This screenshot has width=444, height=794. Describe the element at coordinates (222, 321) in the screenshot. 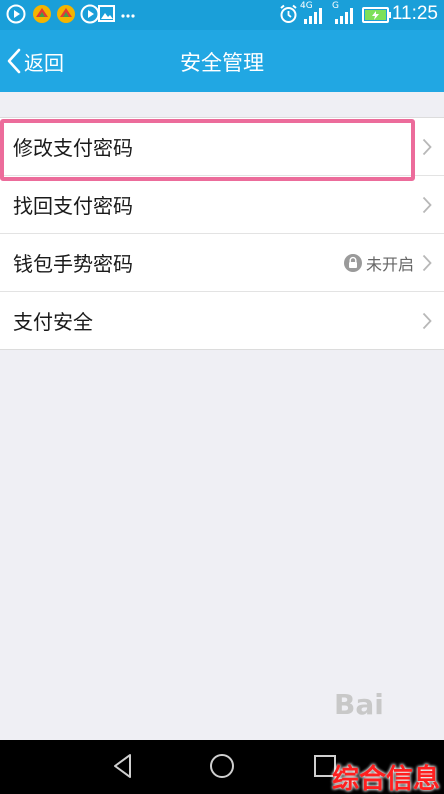

I see `settings-item-payment-security: 支付安全` at that location.